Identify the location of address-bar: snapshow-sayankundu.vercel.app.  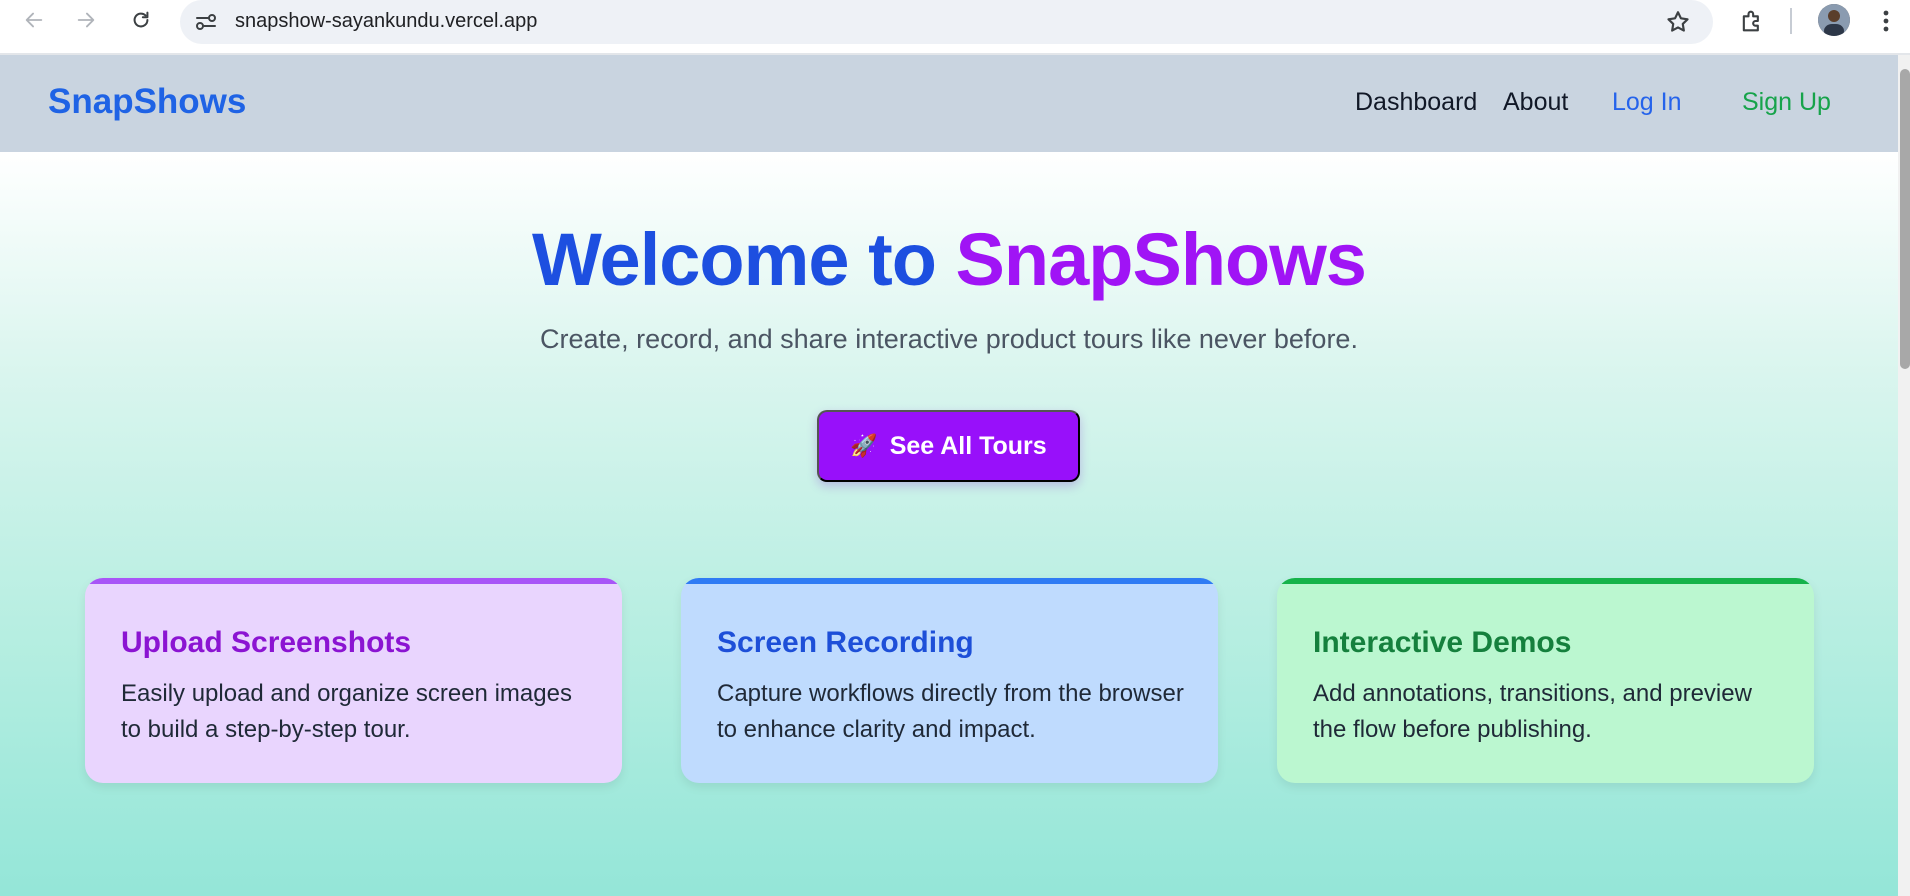
(946, 22).